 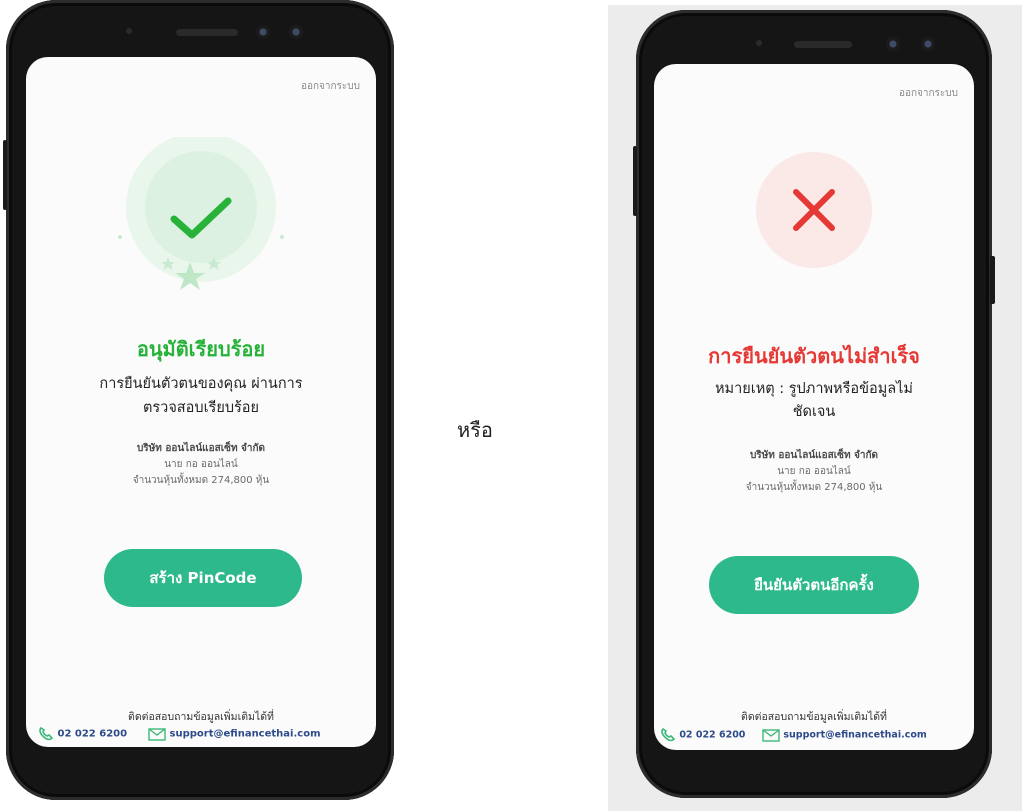 I want to click on right-phone-speaker, so click(x=823, y=44).